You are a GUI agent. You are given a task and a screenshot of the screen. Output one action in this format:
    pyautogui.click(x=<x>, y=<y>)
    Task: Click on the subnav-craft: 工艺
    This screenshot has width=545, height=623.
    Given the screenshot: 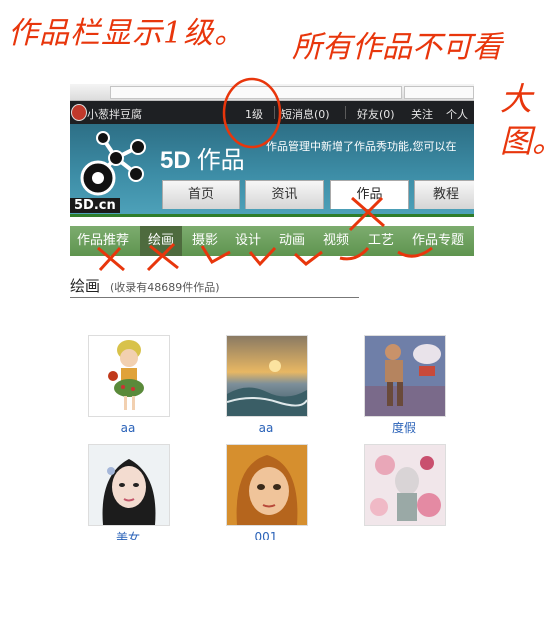 What is the action you would take?
    pyautogui.click(x=381, y=241)
    